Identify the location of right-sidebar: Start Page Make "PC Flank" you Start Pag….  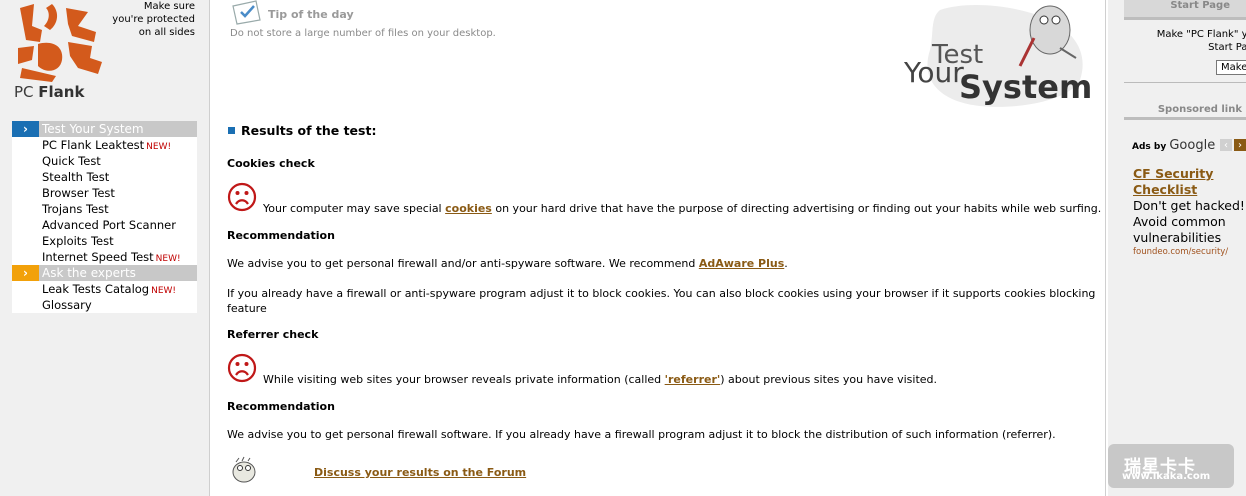
(1177, 248).